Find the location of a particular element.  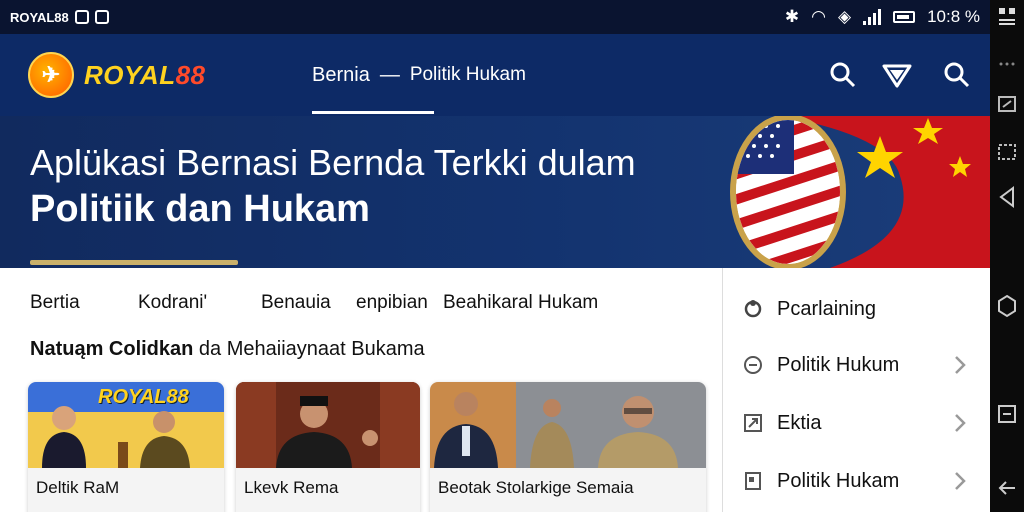

logo-text: ROYAL88 is located at coordinates (145, 74).